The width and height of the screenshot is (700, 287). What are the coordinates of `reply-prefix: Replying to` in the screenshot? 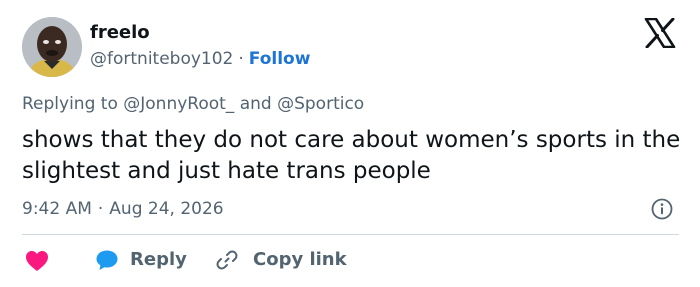 It's located at (70, 104).